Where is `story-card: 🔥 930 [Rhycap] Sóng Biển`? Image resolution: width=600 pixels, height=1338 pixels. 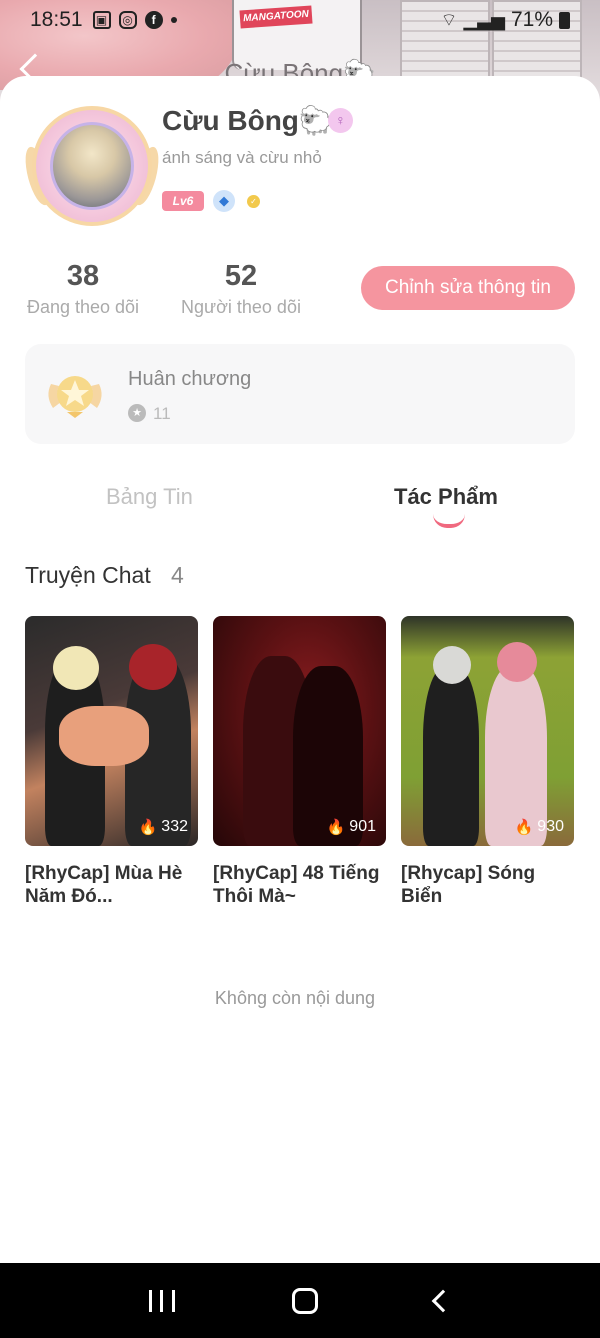
story-card: 🔥 930 [Rhycap] Sóng Biển is located at coordinates (487, 762).